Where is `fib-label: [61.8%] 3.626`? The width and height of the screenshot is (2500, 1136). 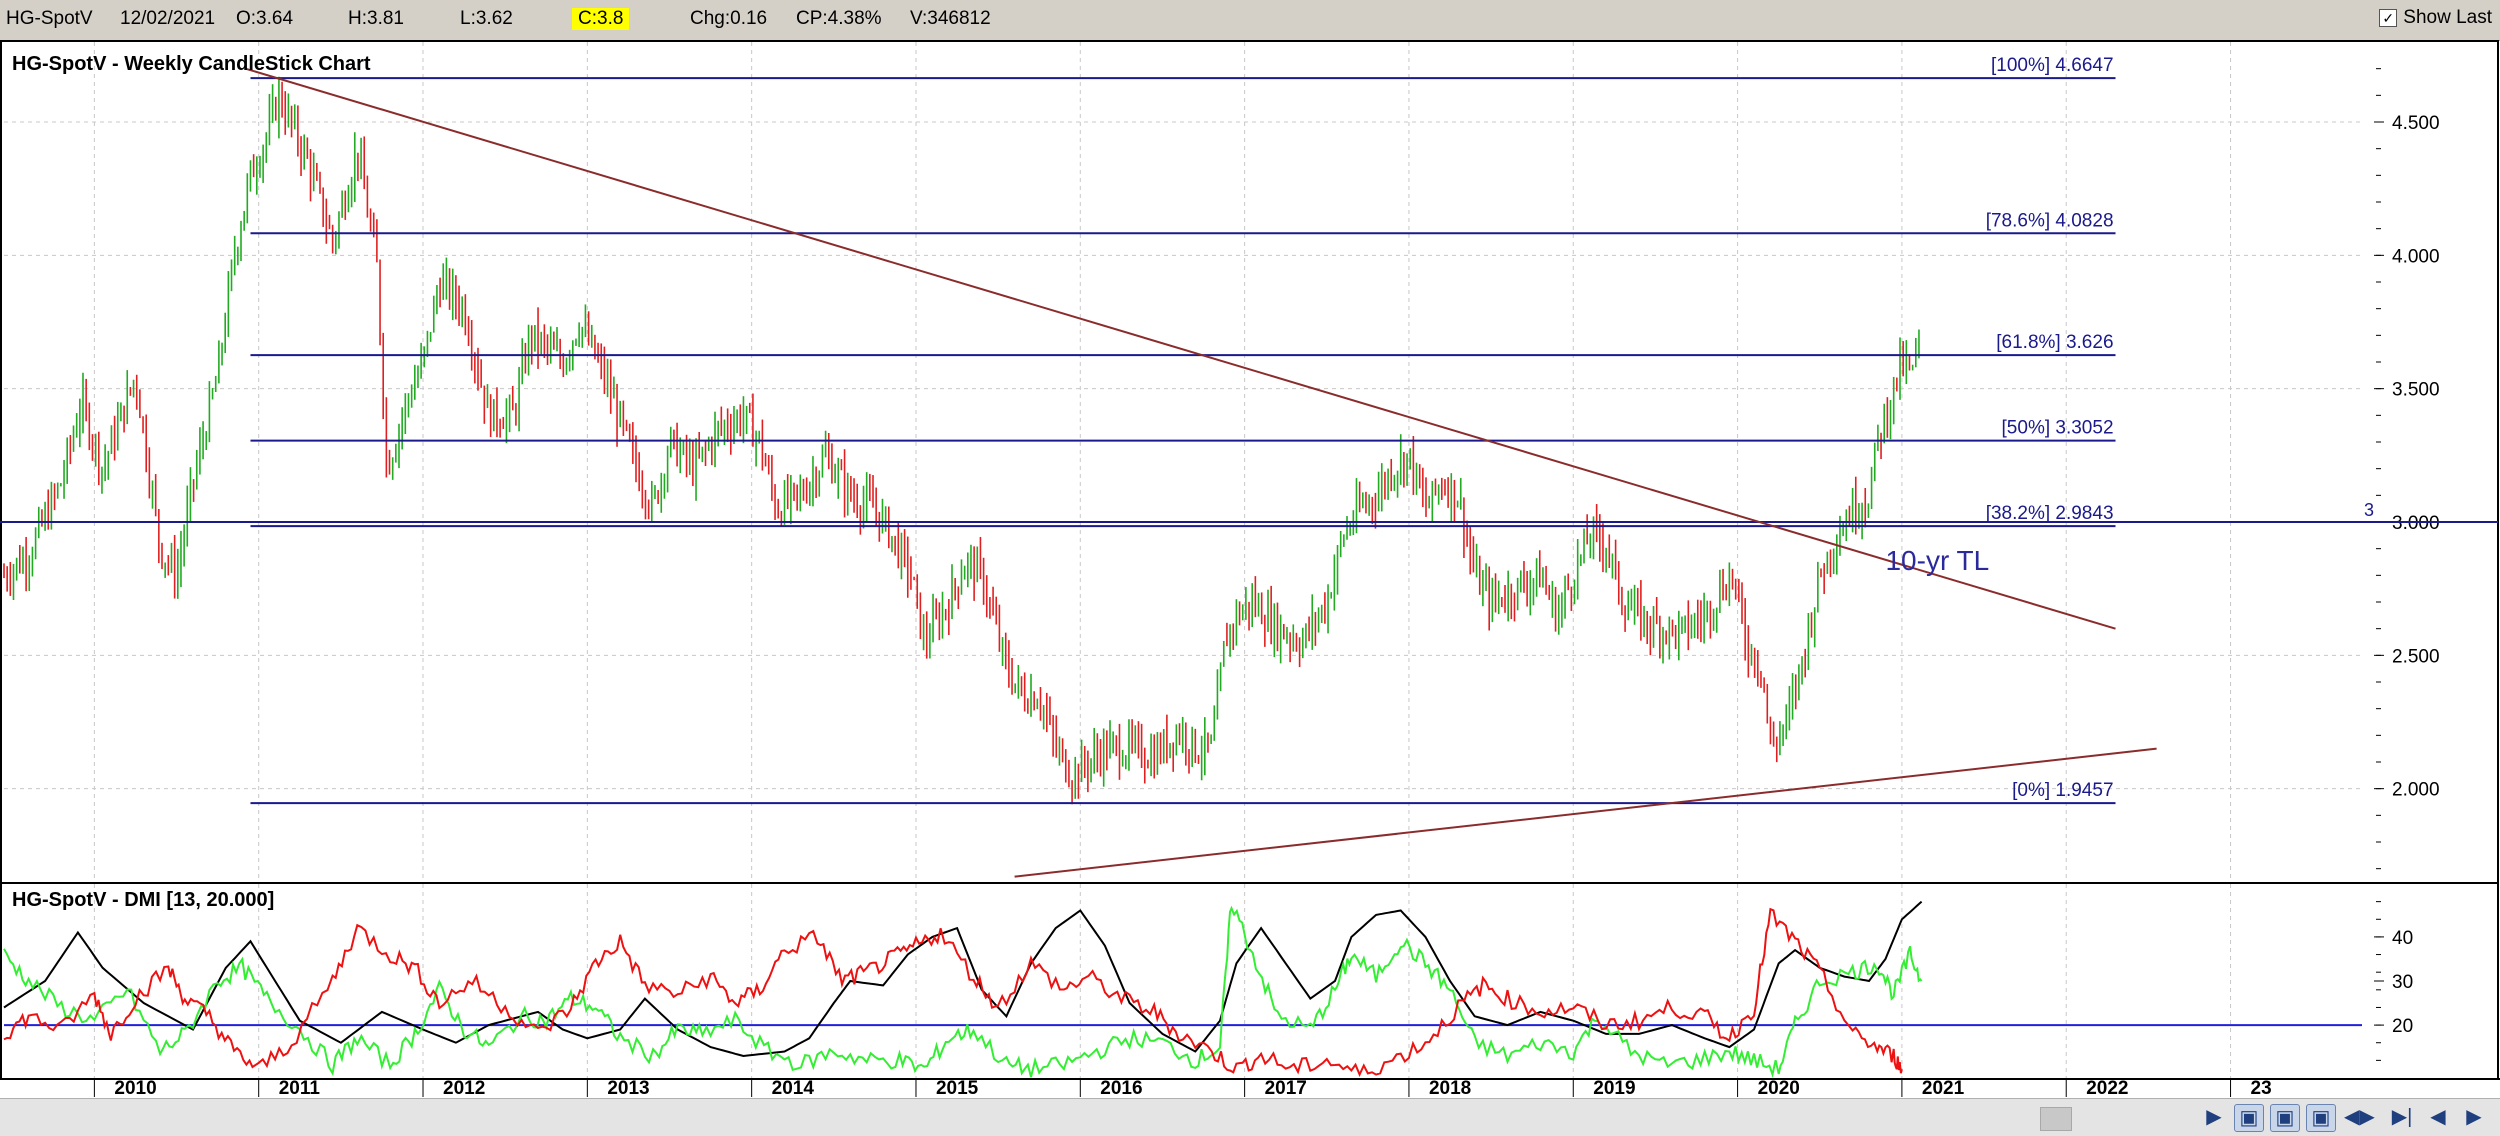 fib-label: [61.8%] 3.626 is located at coordinates (2054, 342).